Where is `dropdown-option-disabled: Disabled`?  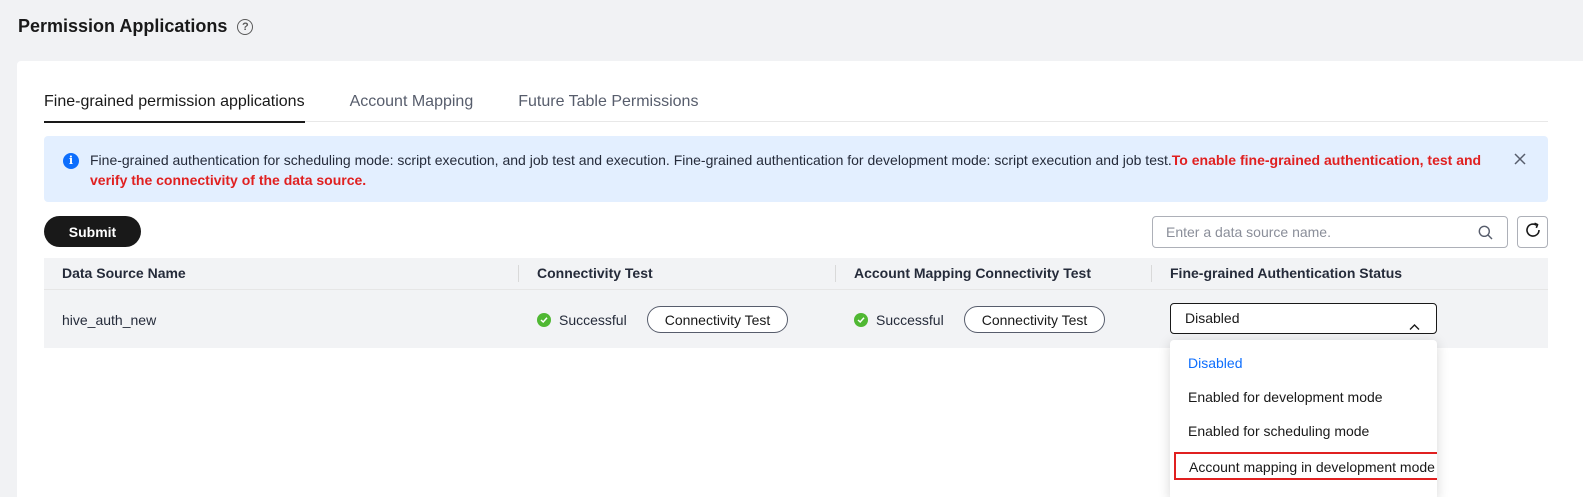 dropdown-option-disabled: Disabled is located at coordinates (1303, 363).